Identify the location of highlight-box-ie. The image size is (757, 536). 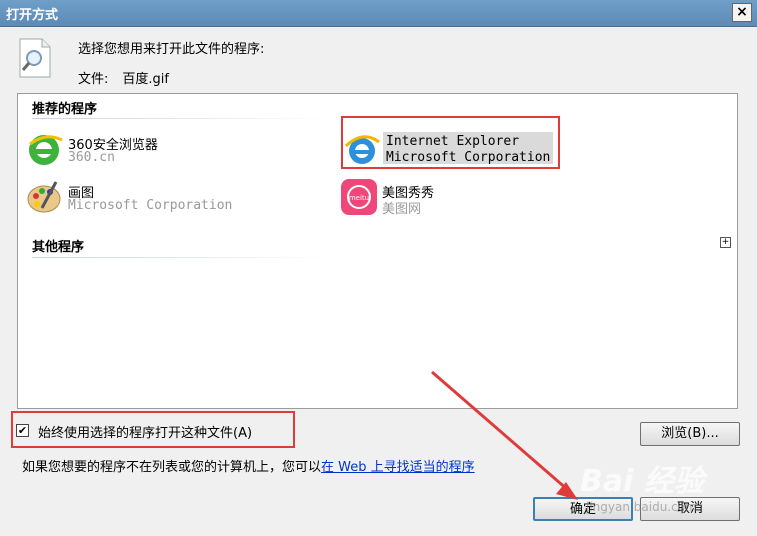
(450, 142).